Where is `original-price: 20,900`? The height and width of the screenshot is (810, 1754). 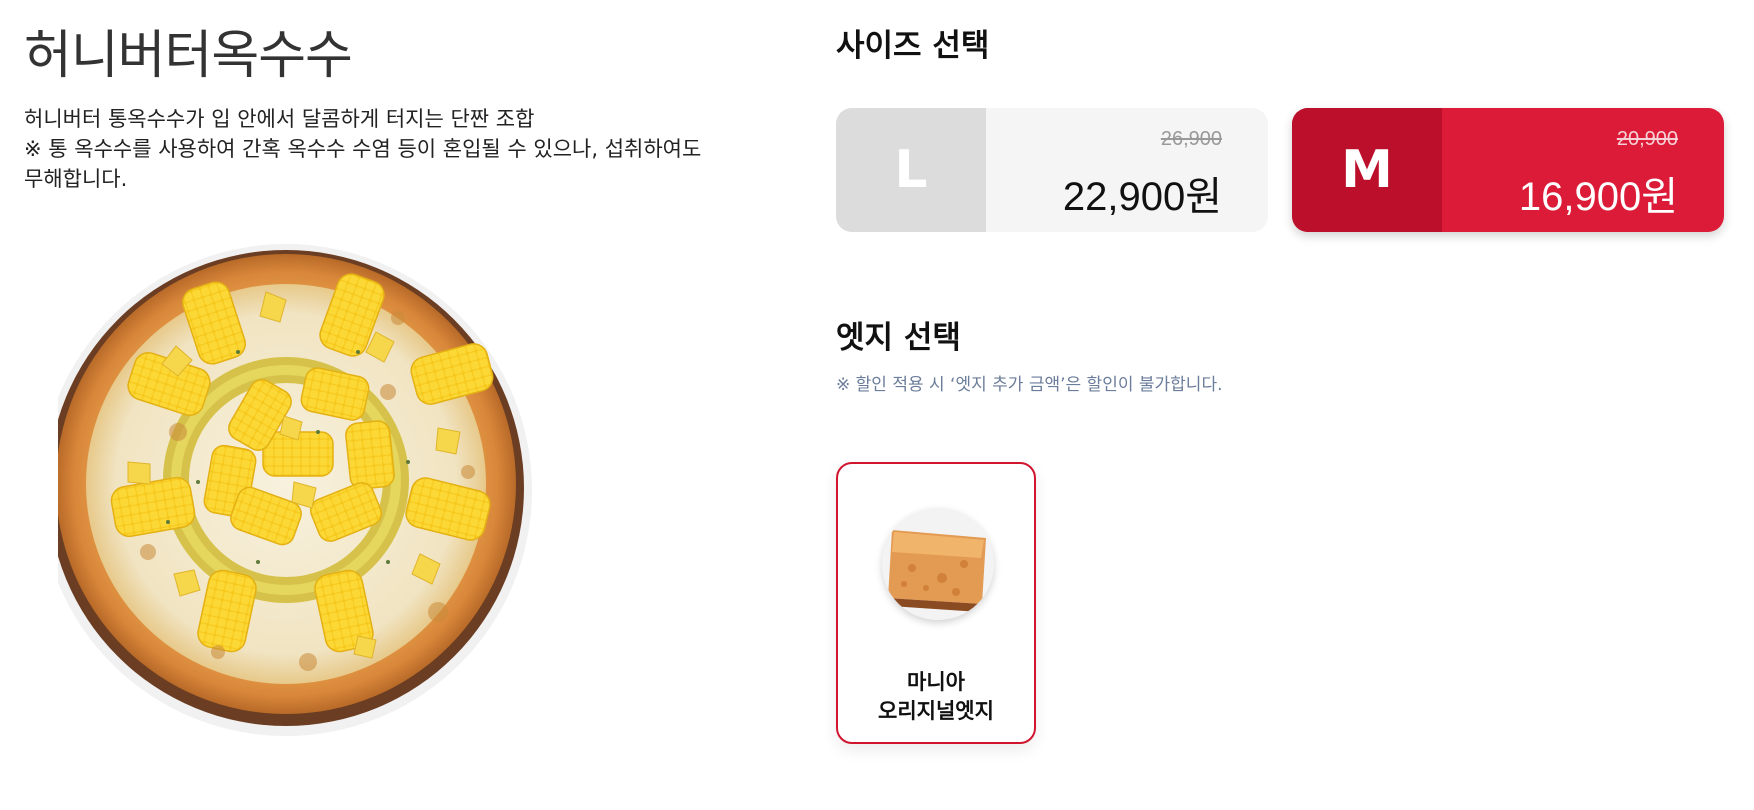
original-price: 20,900 is located at coordinates (1647, 139).